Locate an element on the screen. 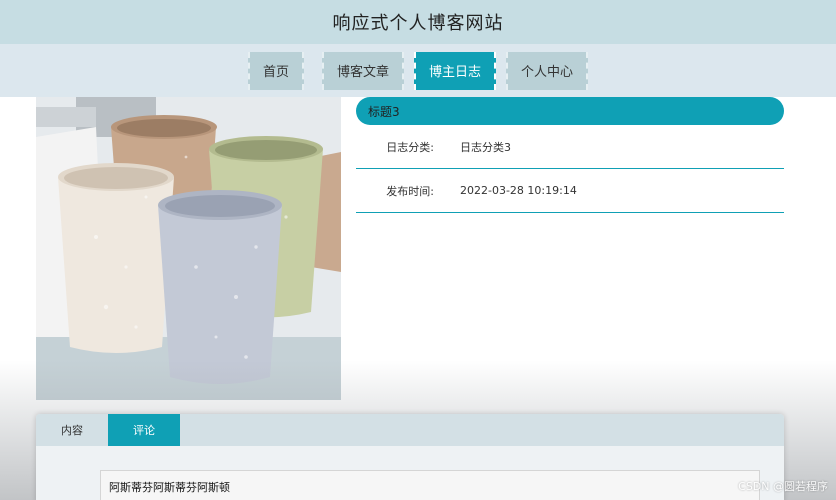 The width and height of the screenshot is (836, 500). tab-comments: 评论 is located at coordinates (144, 430).